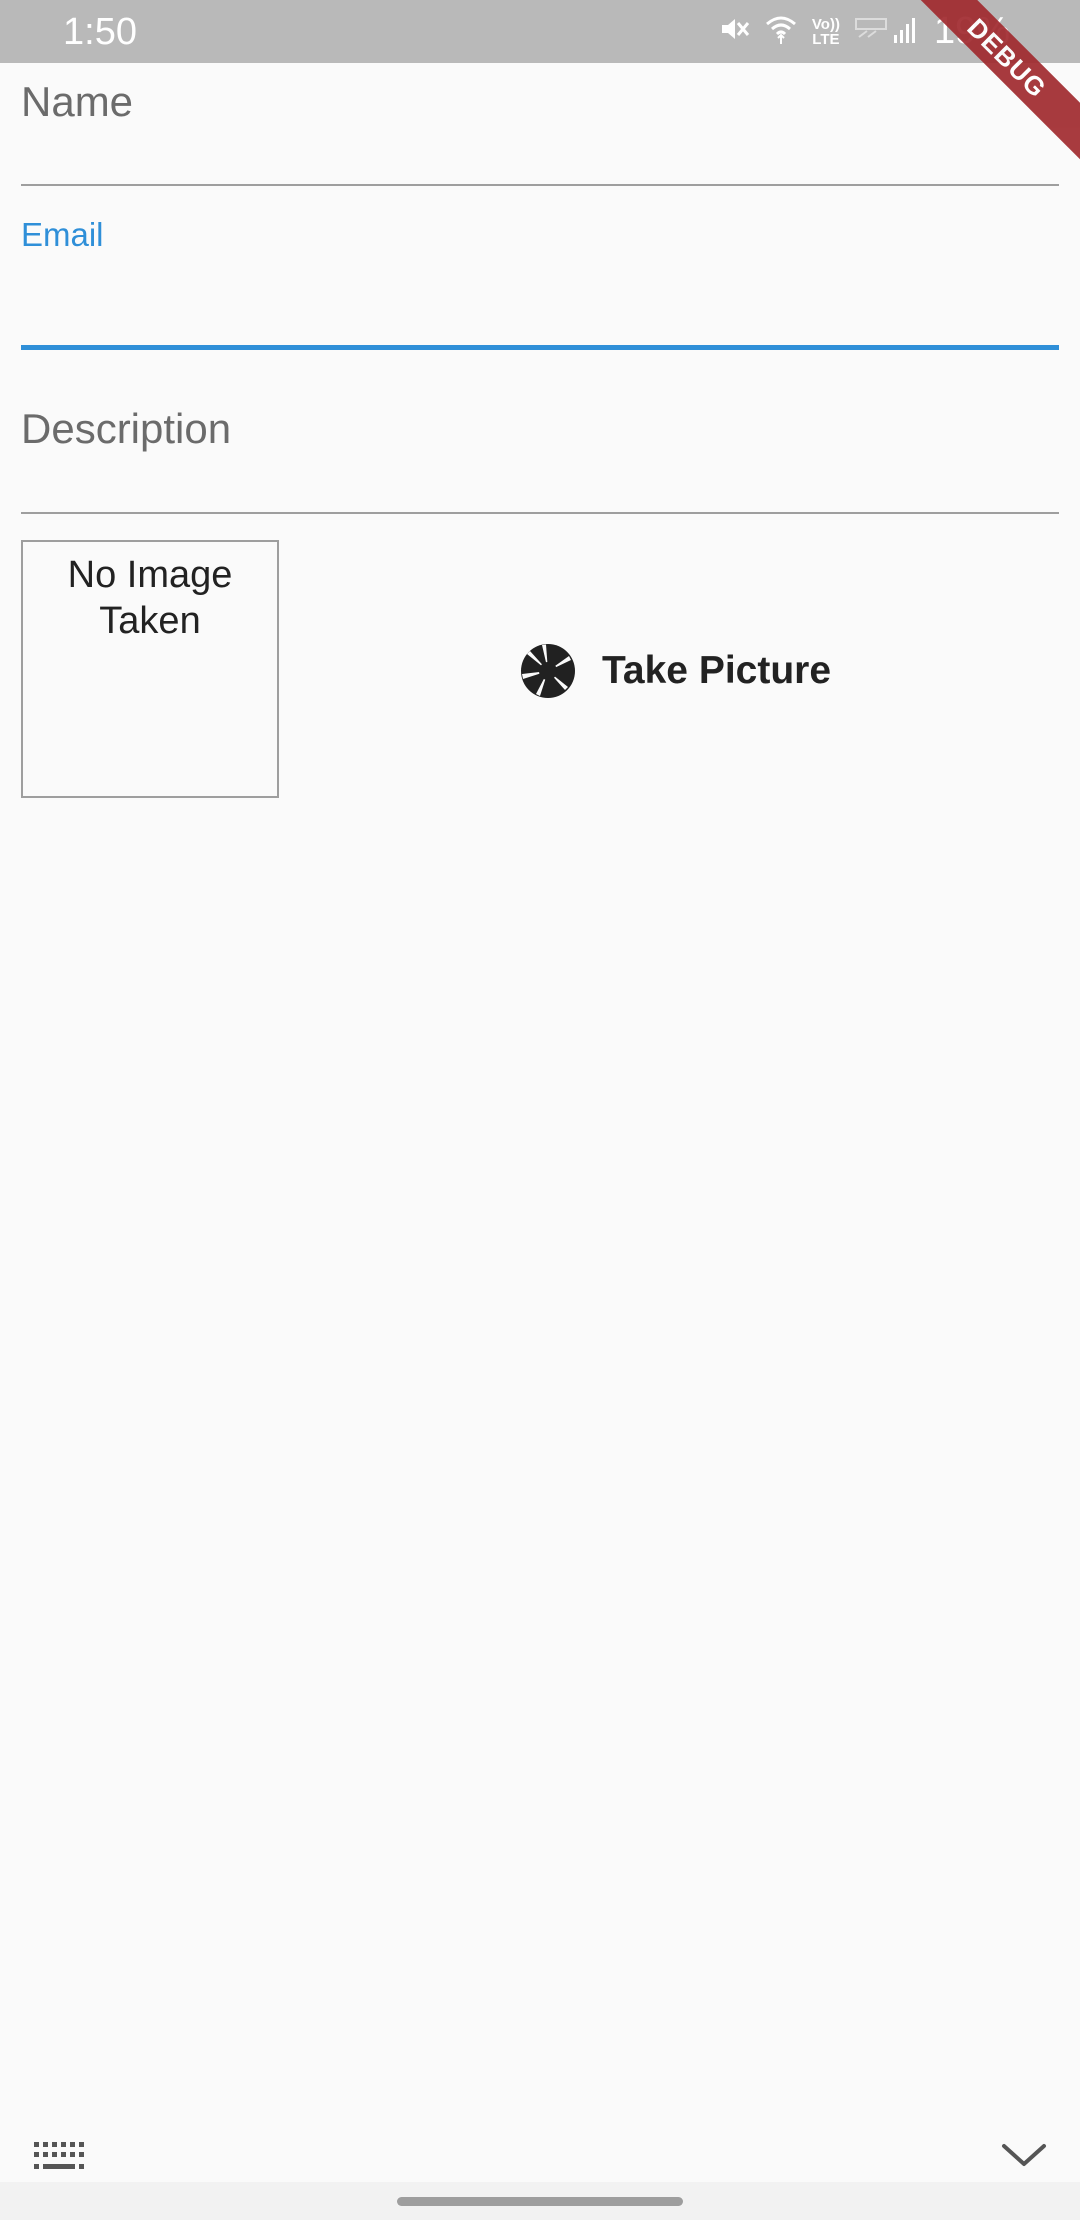 This screenshot has width=1080, height=2220. What do you see at coordinates (548, 671) in the screenshot?
I see `camera-shutter-icon` at bounding box center [548, 671].